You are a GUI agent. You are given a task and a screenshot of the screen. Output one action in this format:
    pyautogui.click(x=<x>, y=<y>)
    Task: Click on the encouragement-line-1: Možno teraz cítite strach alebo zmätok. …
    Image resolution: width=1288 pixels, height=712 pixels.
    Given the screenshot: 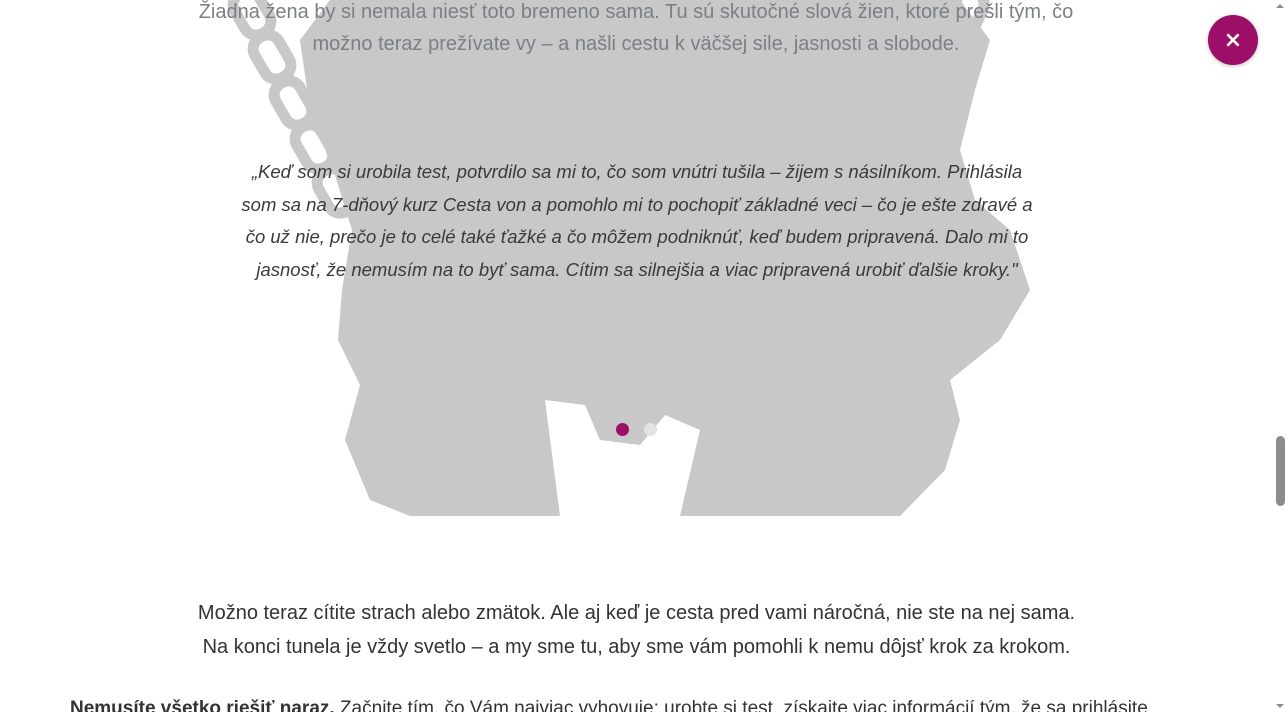 What is the action you would take?
    pyautogui.click(x=636, y=613)
    